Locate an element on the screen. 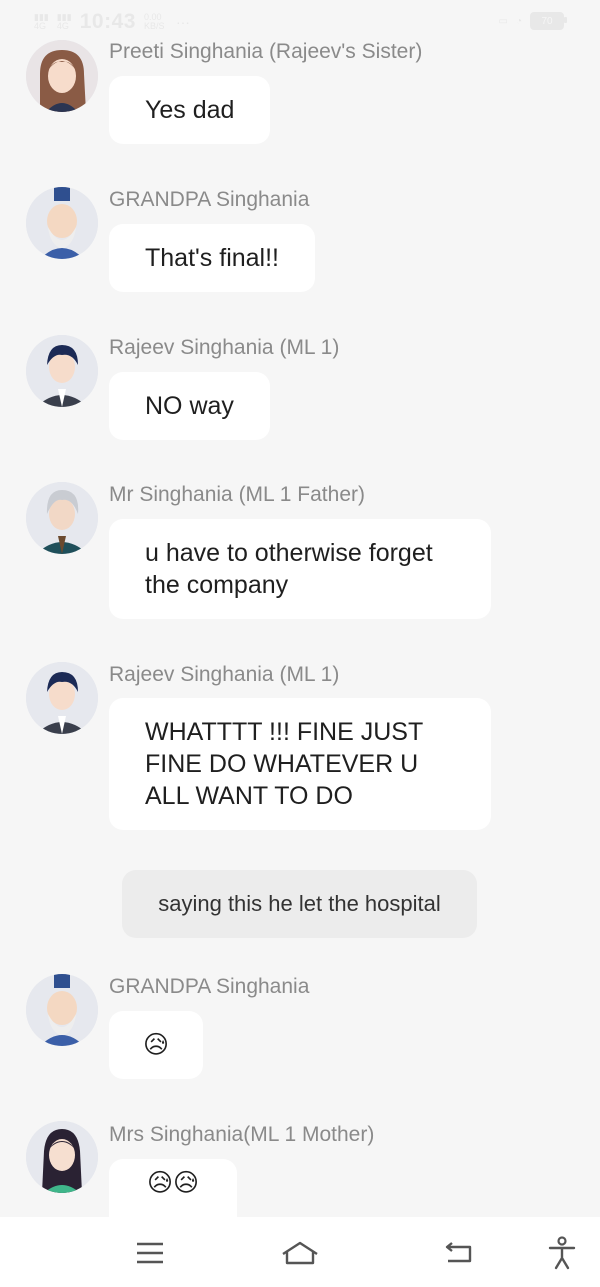 This screenshot has width=600, height=1287. signal-icon-2: ▮▮▮ 4G is located at coordinates (64, 21).